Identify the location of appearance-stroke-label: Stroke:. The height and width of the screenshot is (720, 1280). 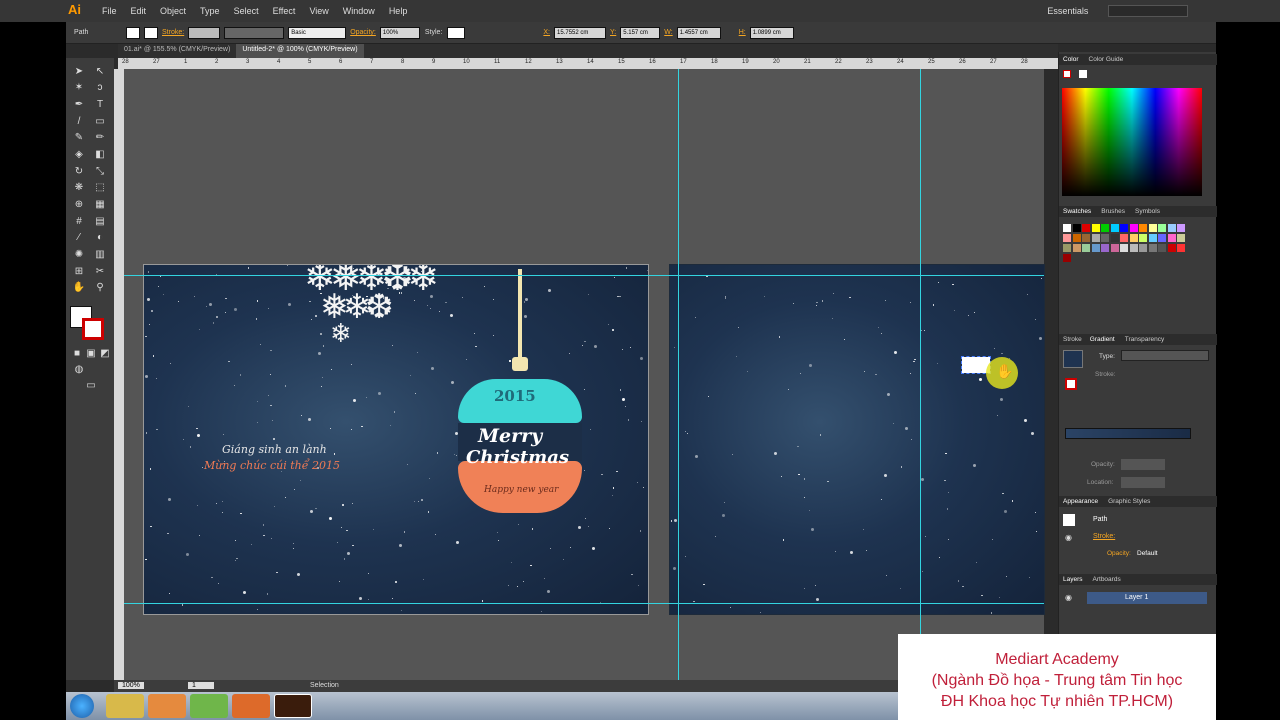
(1104, 536).